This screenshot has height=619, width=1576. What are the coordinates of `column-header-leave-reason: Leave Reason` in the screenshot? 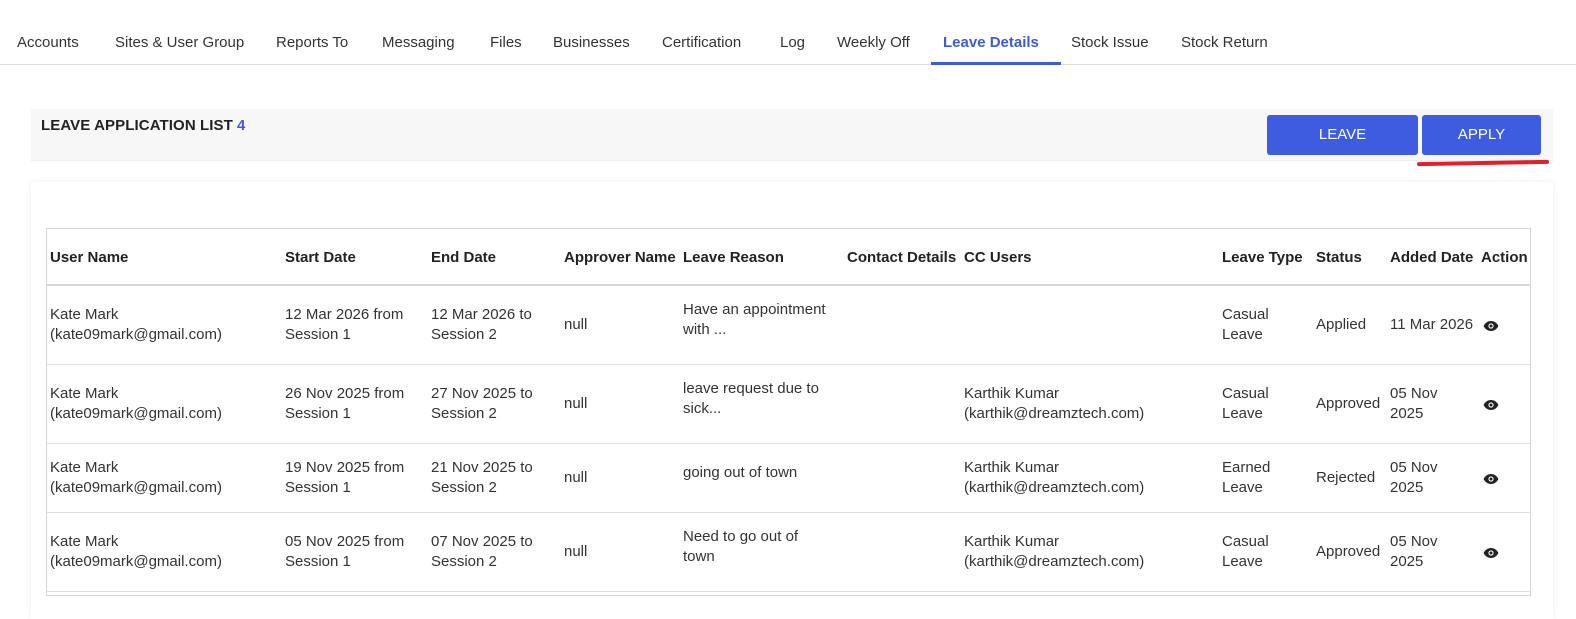 It's located at (733, 257).